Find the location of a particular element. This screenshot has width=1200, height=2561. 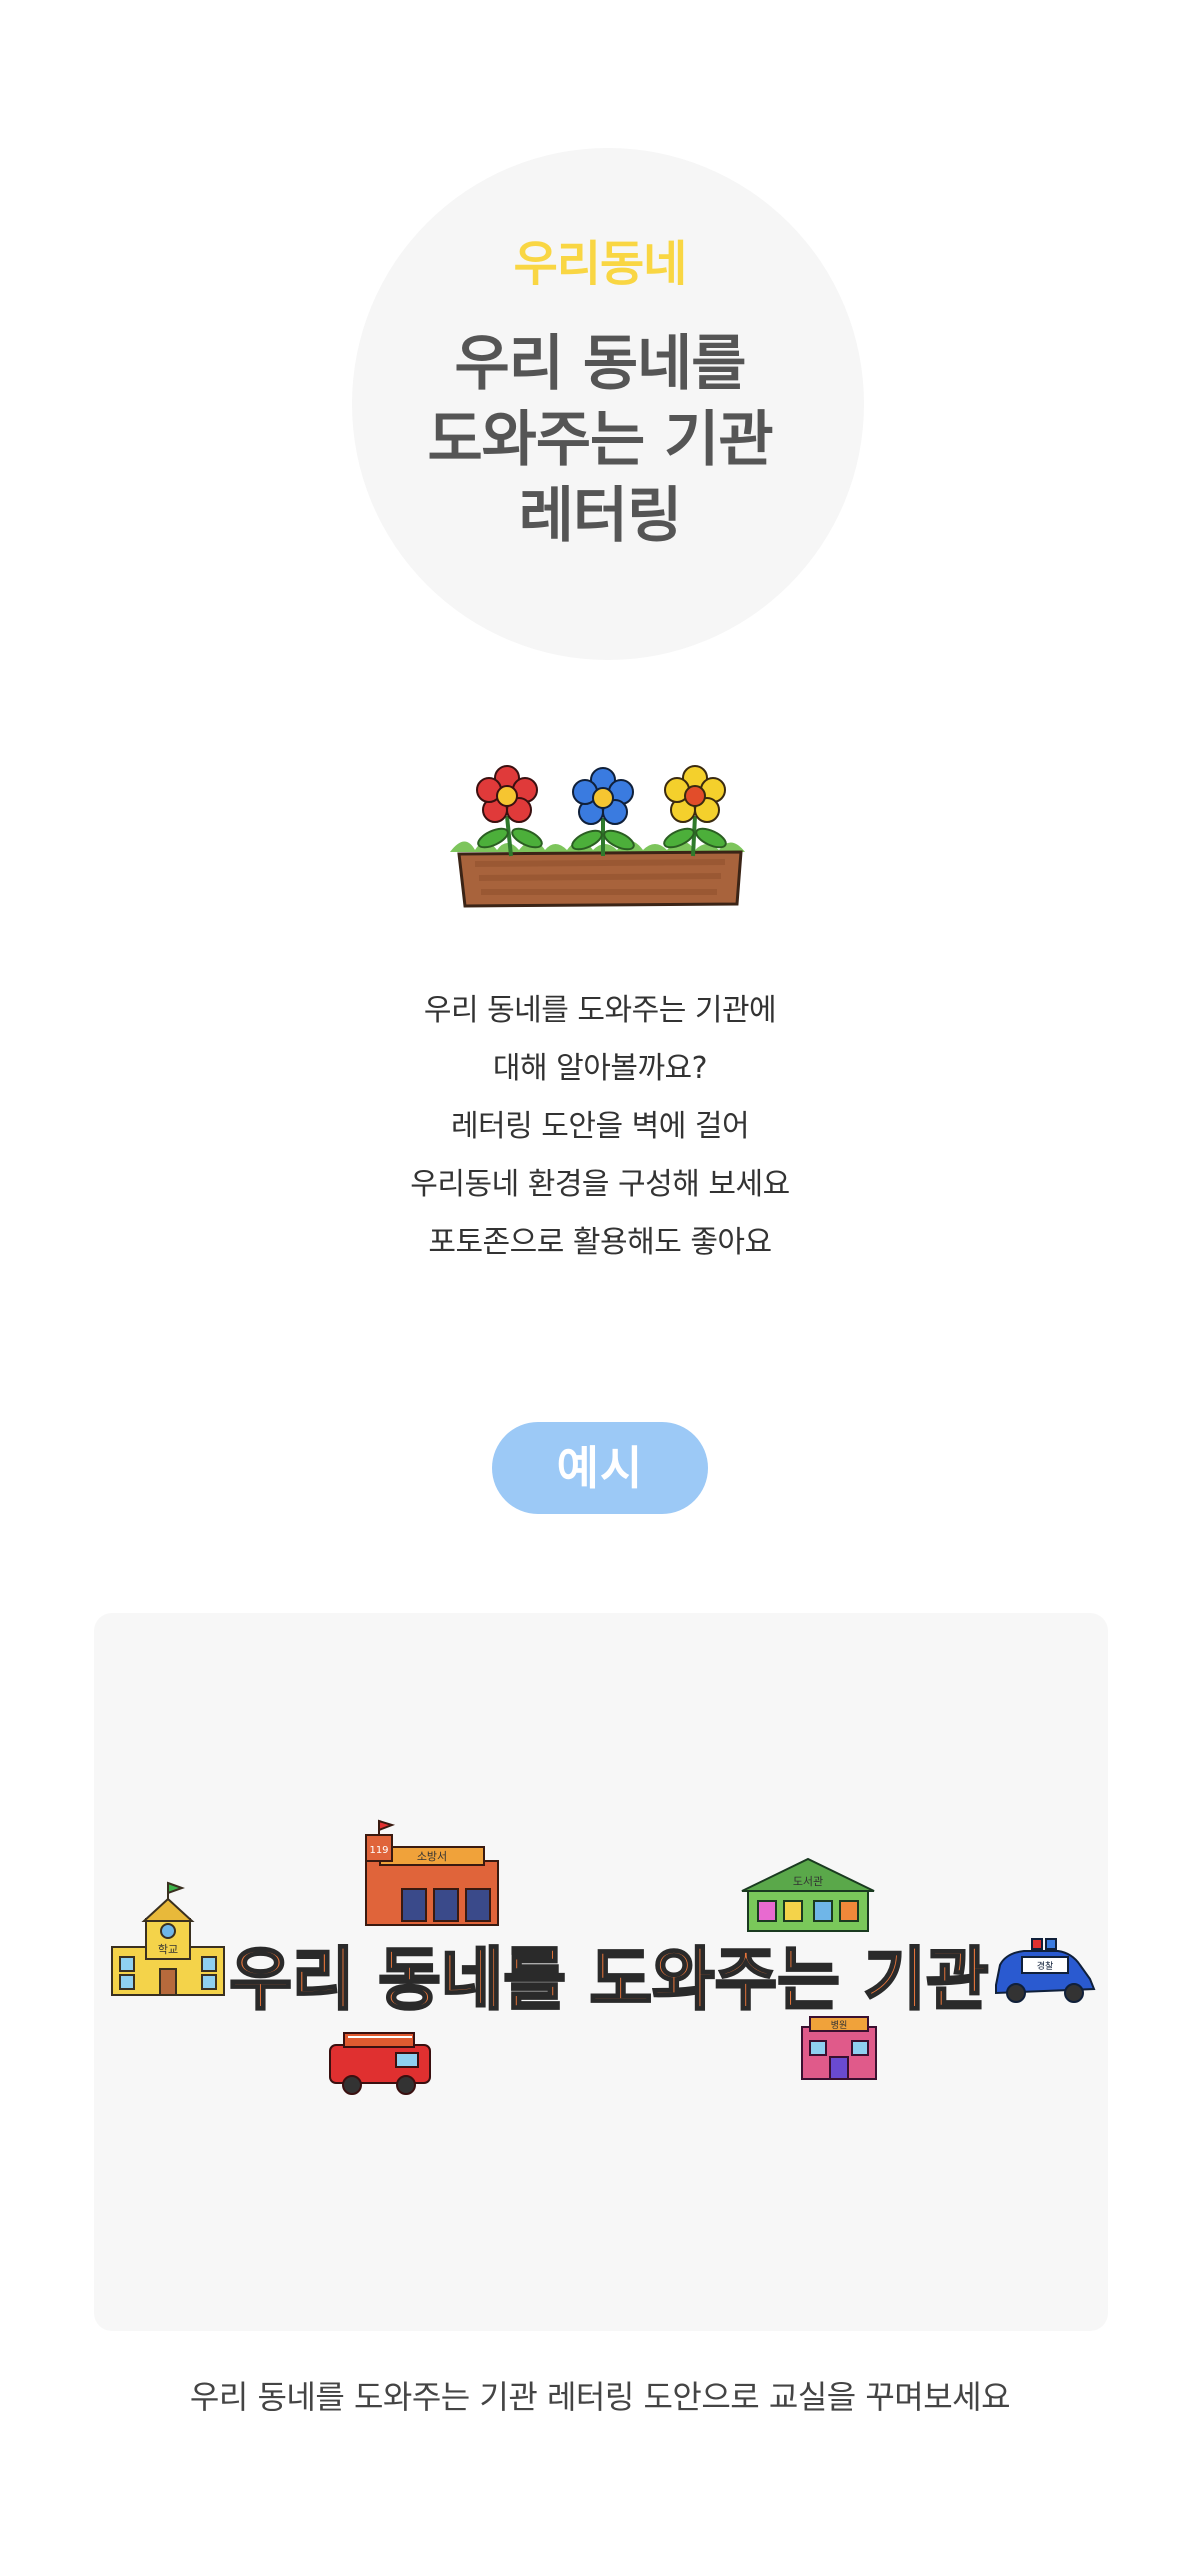

school-sign: 학교 is located at coordinates (168, 1949).